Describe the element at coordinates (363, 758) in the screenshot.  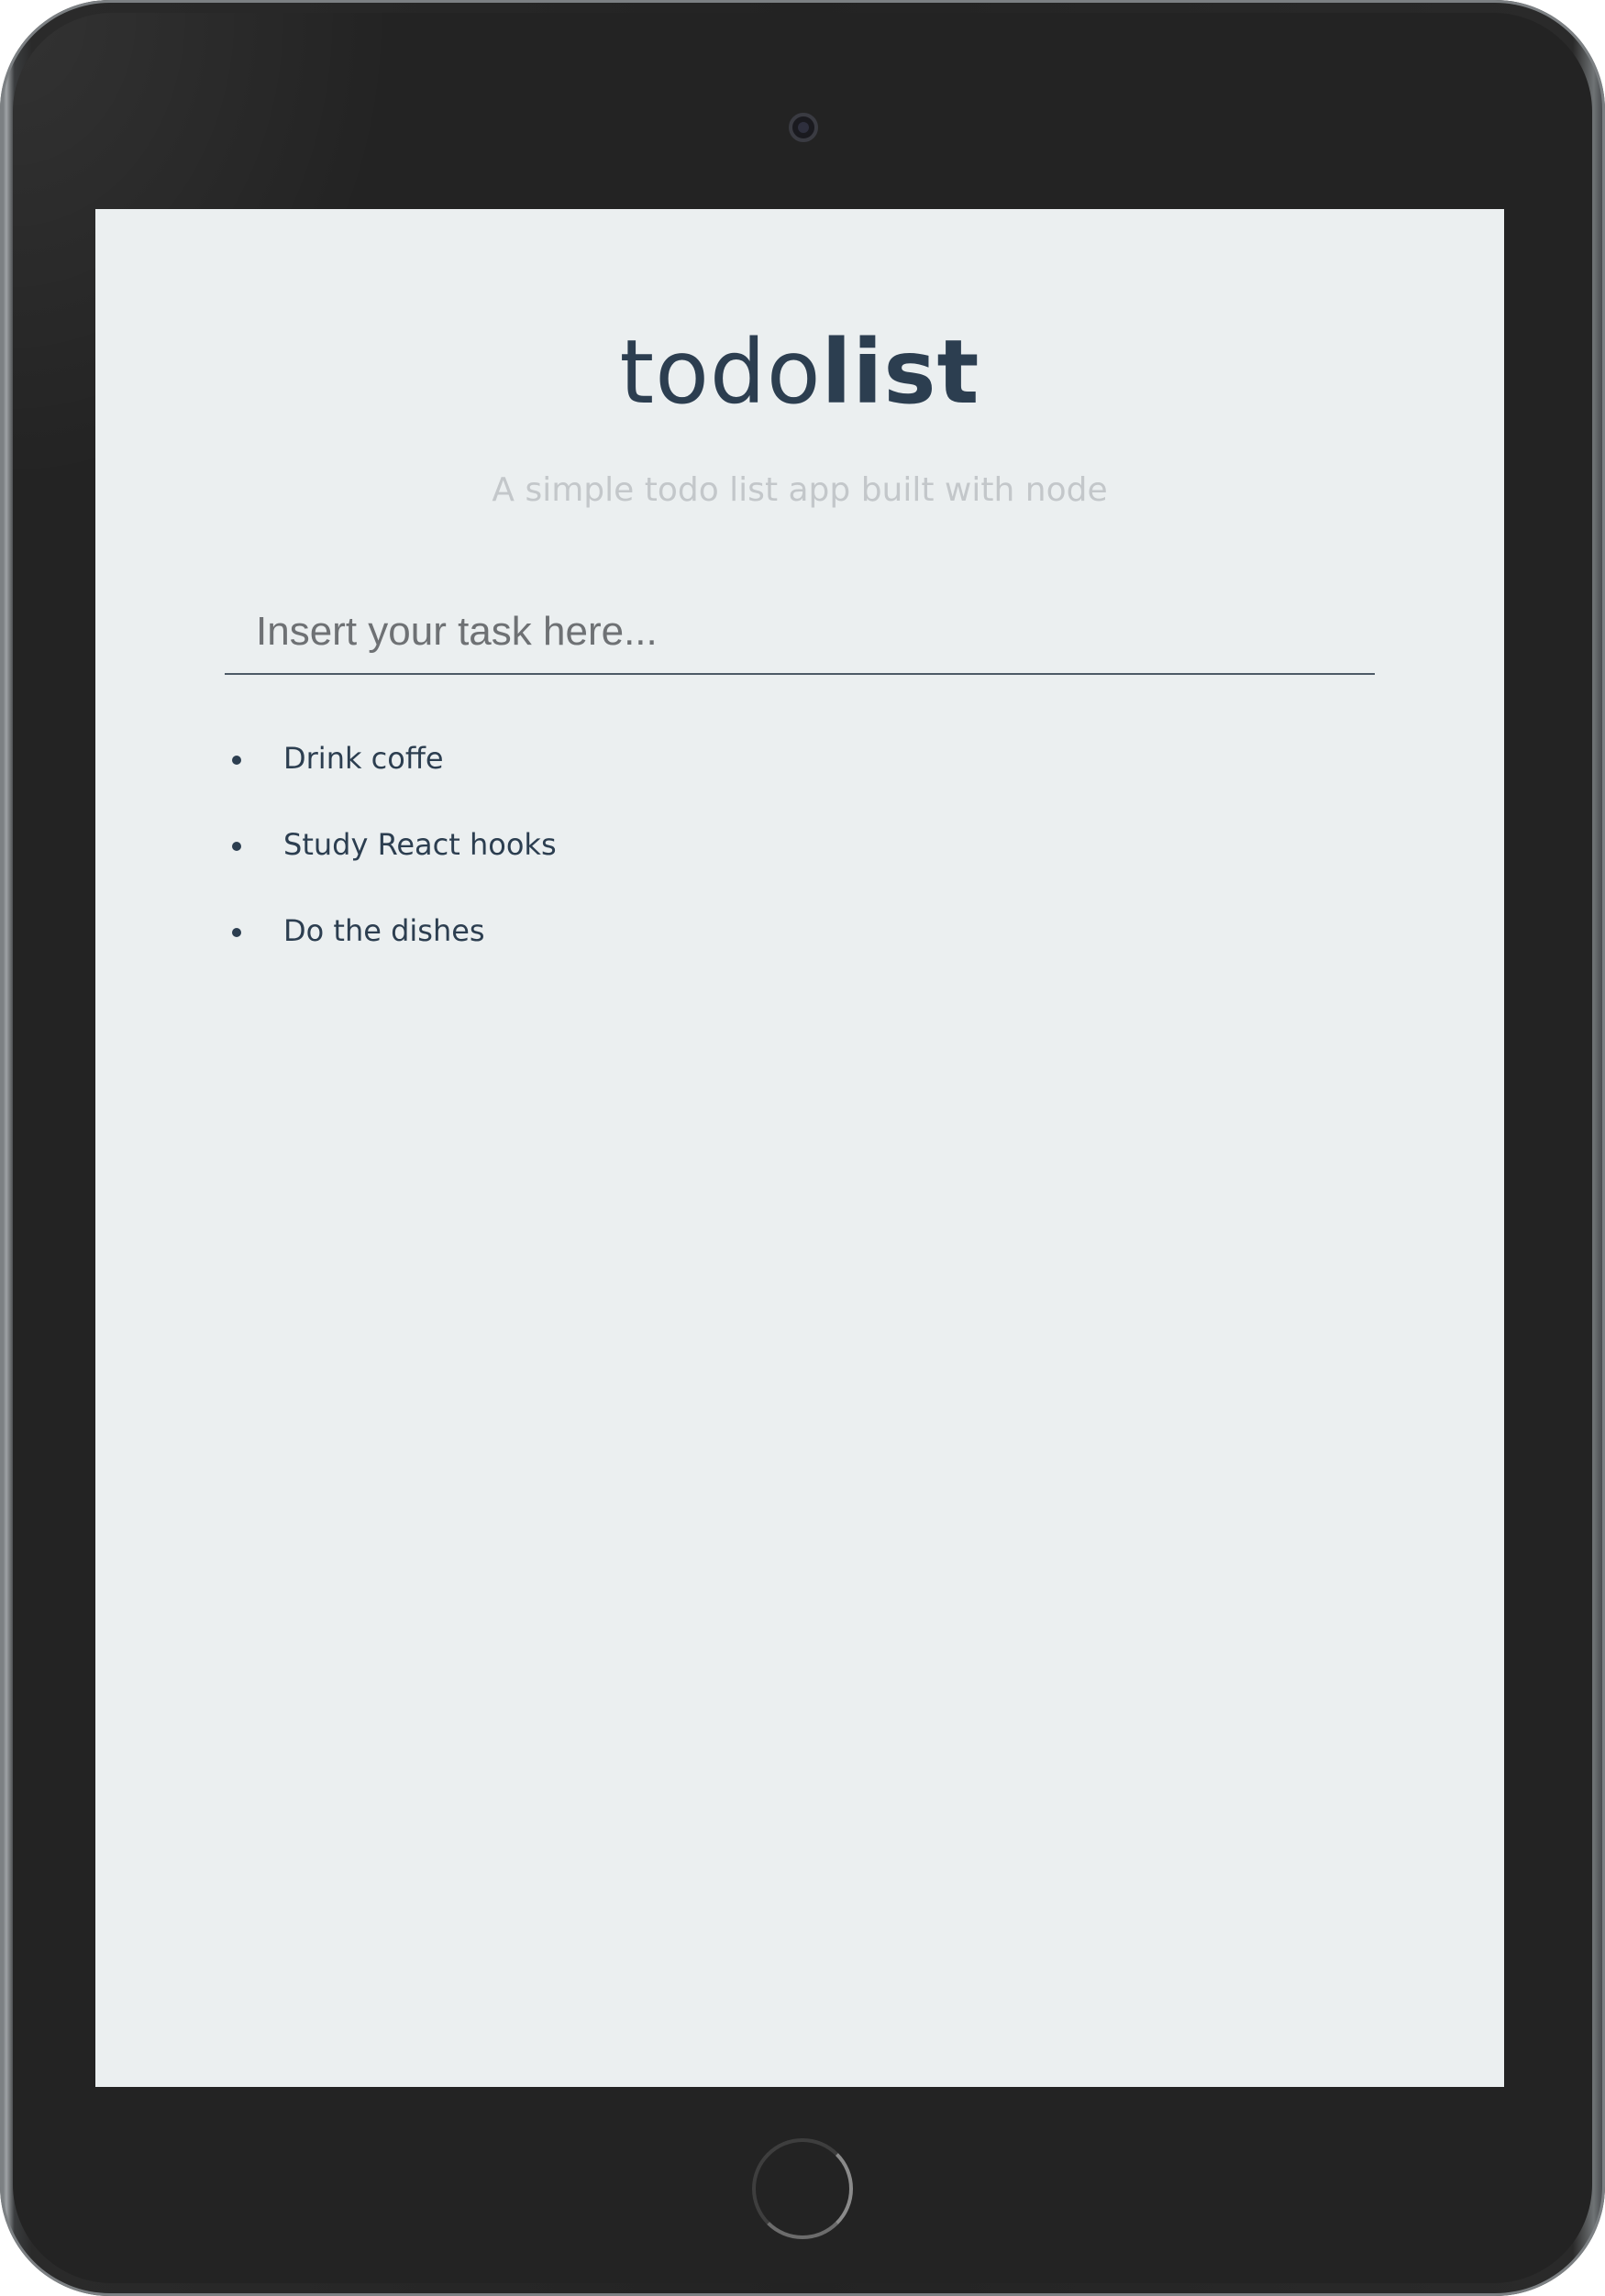
I see `todo-item-label: Drink coffe` at that location.